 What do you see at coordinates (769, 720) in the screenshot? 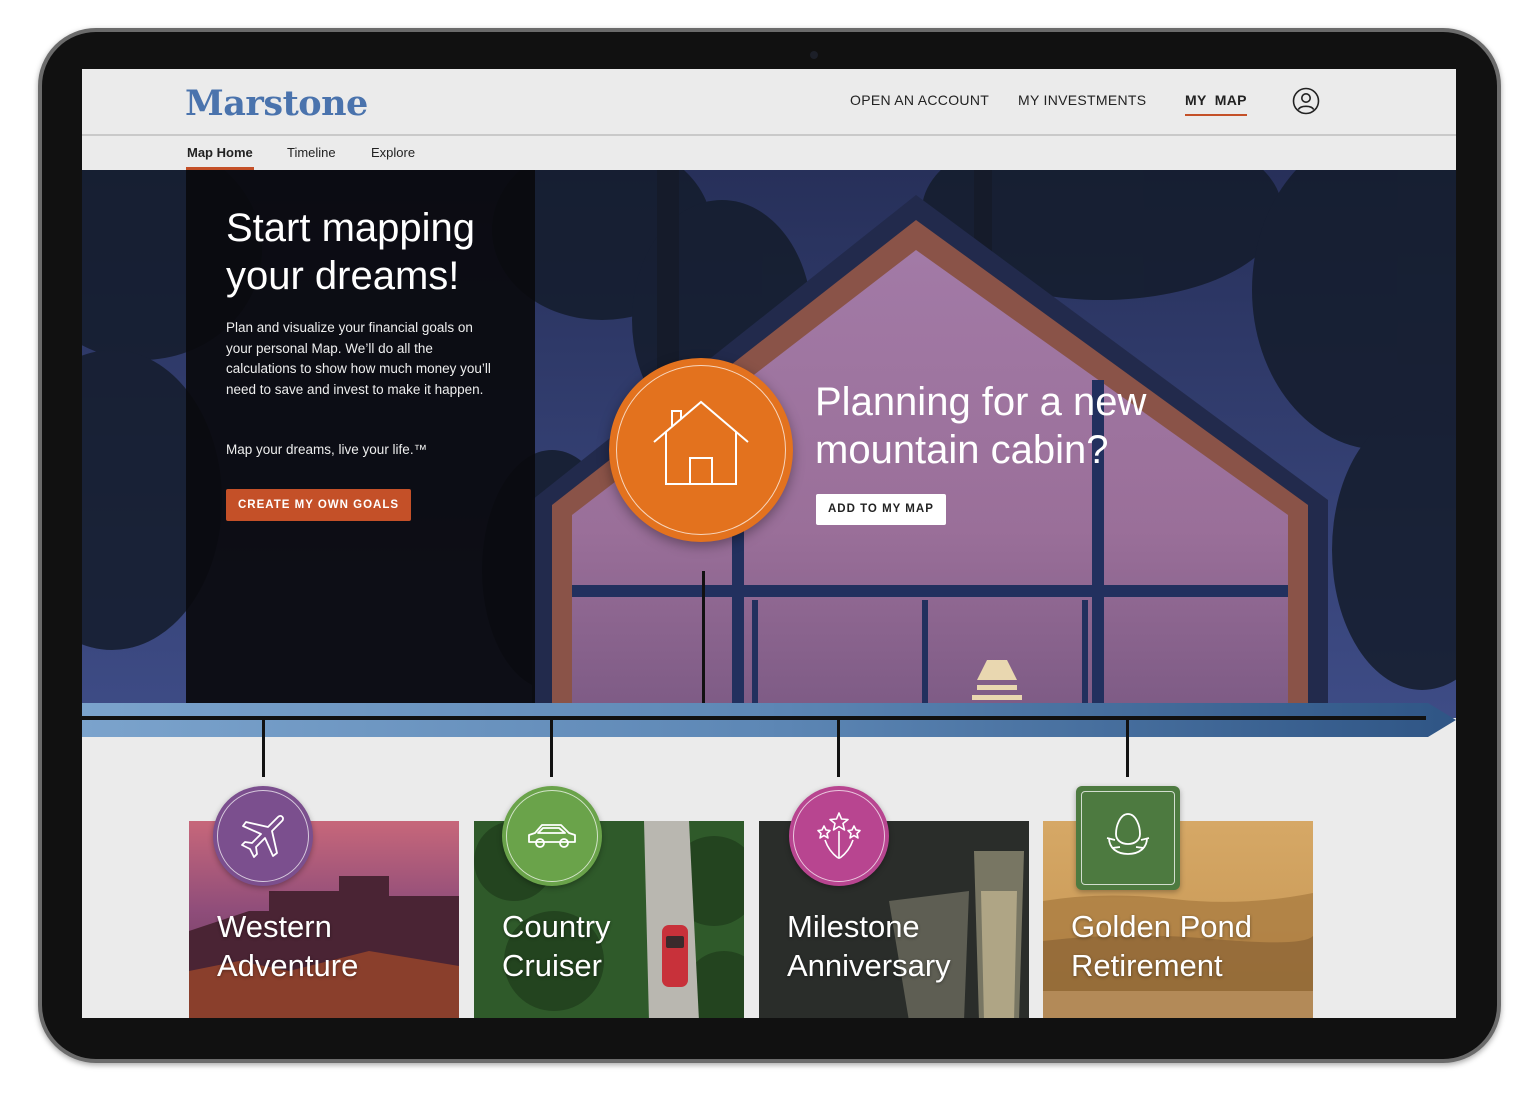
I see `timeline-arrow` at bounding box center [769, 720].